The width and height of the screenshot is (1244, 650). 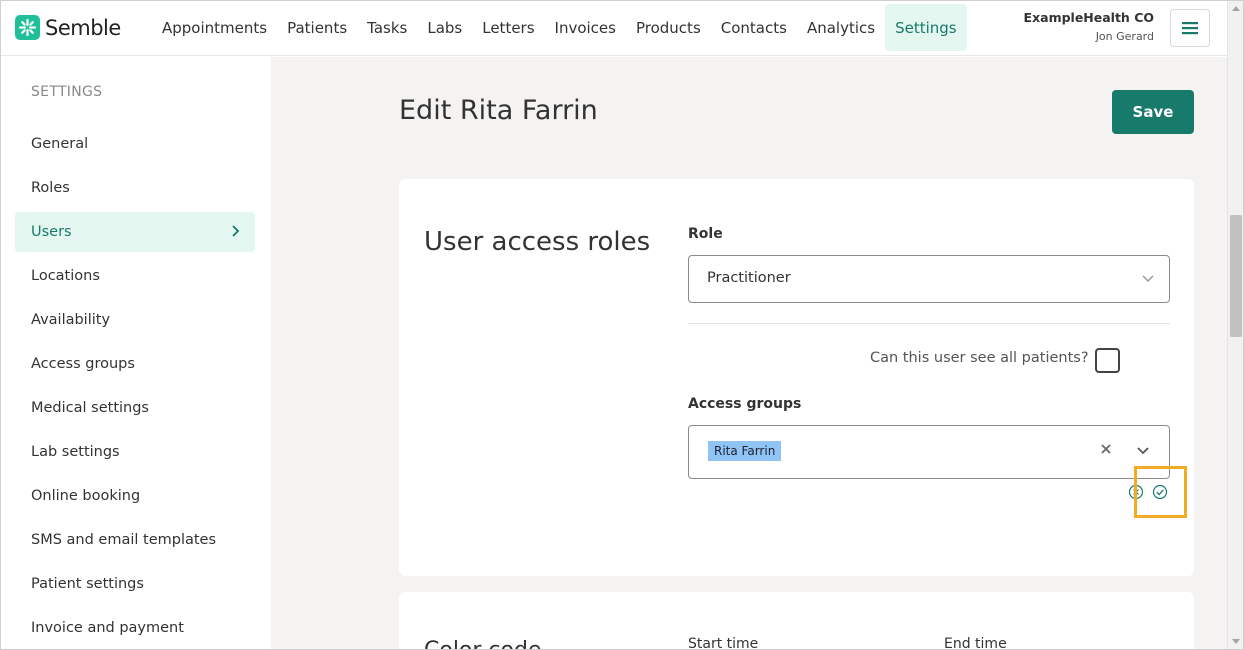 What do you see at coordinates (60, 144) in the screenshot?
I see `sidebar-item-label: General` at bounding box center [60, 144].